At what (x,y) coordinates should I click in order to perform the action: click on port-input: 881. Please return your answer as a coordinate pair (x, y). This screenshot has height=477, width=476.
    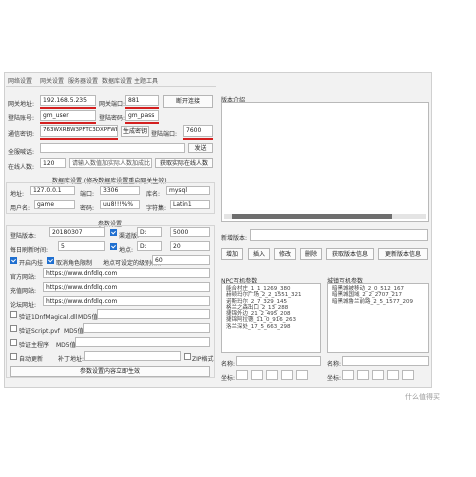
    Looking at the image, I should click on (142, 100).